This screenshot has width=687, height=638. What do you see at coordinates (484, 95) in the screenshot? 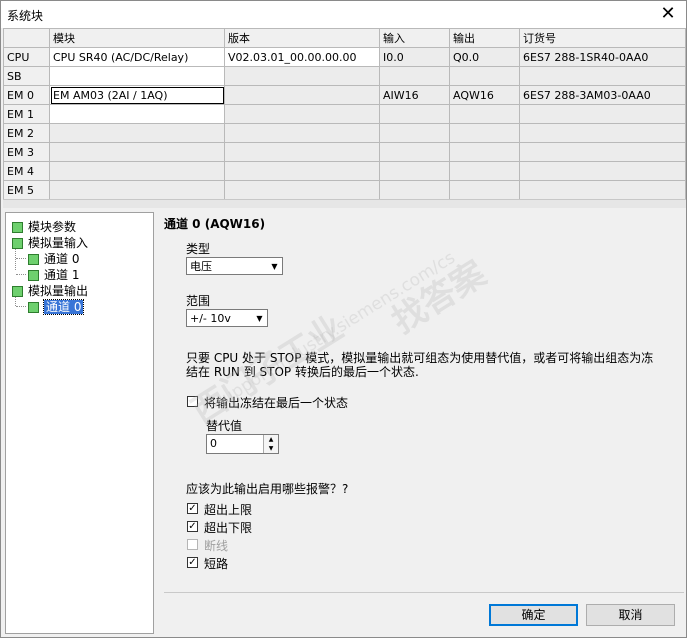
I see `output-cell: AQW16` at bounding box center [484, 95].